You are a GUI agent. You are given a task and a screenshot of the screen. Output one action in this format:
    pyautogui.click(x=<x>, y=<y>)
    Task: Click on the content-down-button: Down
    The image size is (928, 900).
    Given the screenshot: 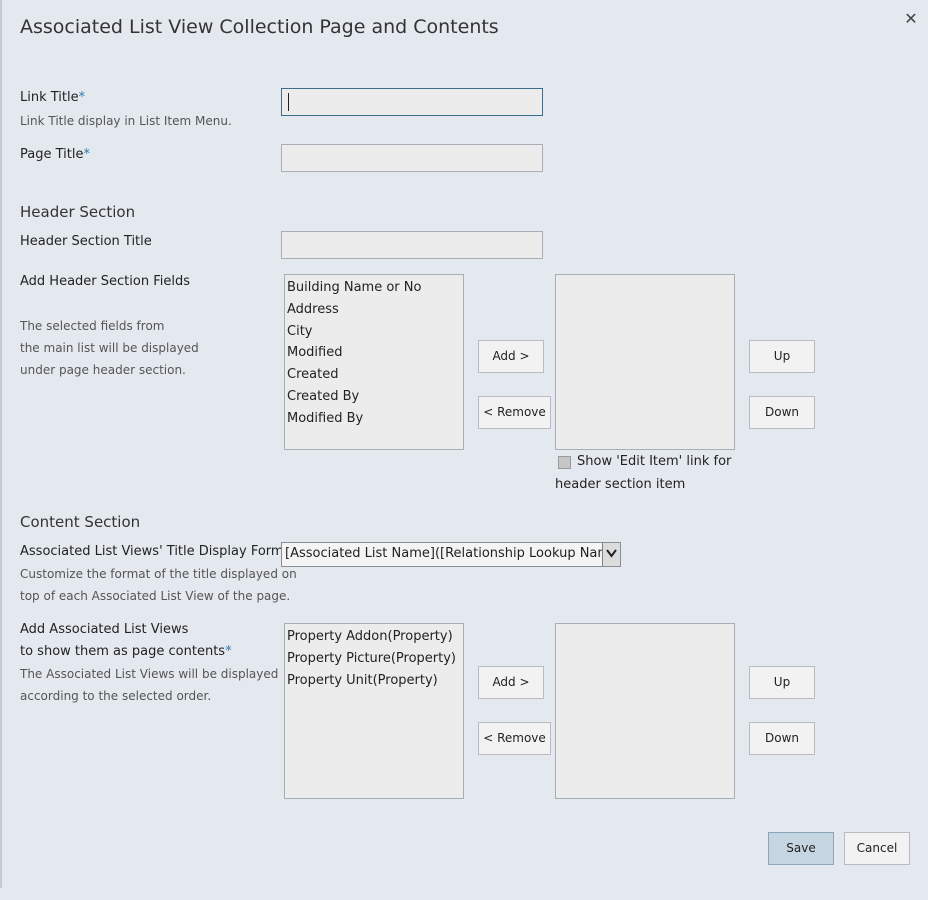 What is the action you would take?
    pyautogui.click(x=782, y=738)
    